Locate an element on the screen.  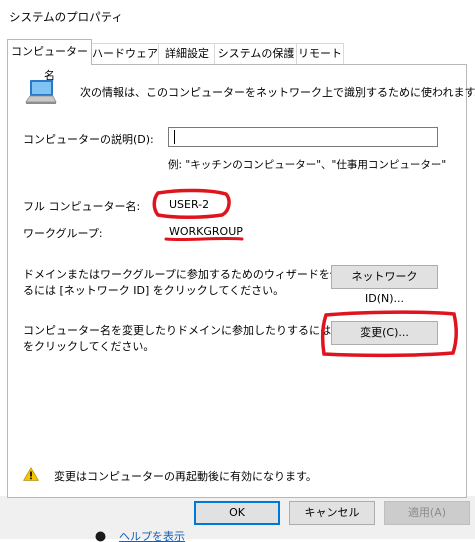
change-text-line2: をクリックしてください。 is located at coordinates (89, 346).